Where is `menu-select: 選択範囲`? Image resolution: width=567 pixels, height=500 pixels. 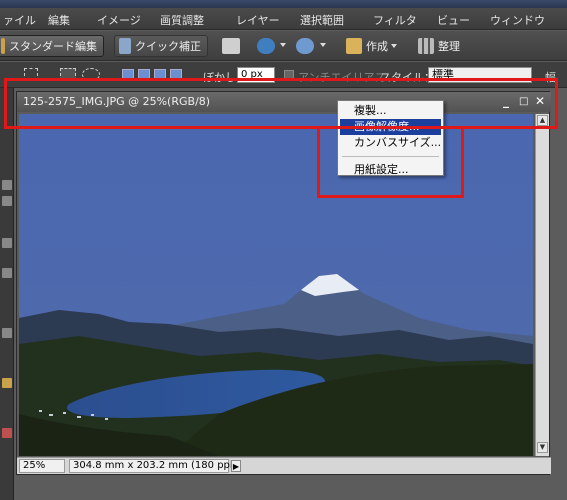 menu-select: 選択範囲 is located at coordinates (322, 20).